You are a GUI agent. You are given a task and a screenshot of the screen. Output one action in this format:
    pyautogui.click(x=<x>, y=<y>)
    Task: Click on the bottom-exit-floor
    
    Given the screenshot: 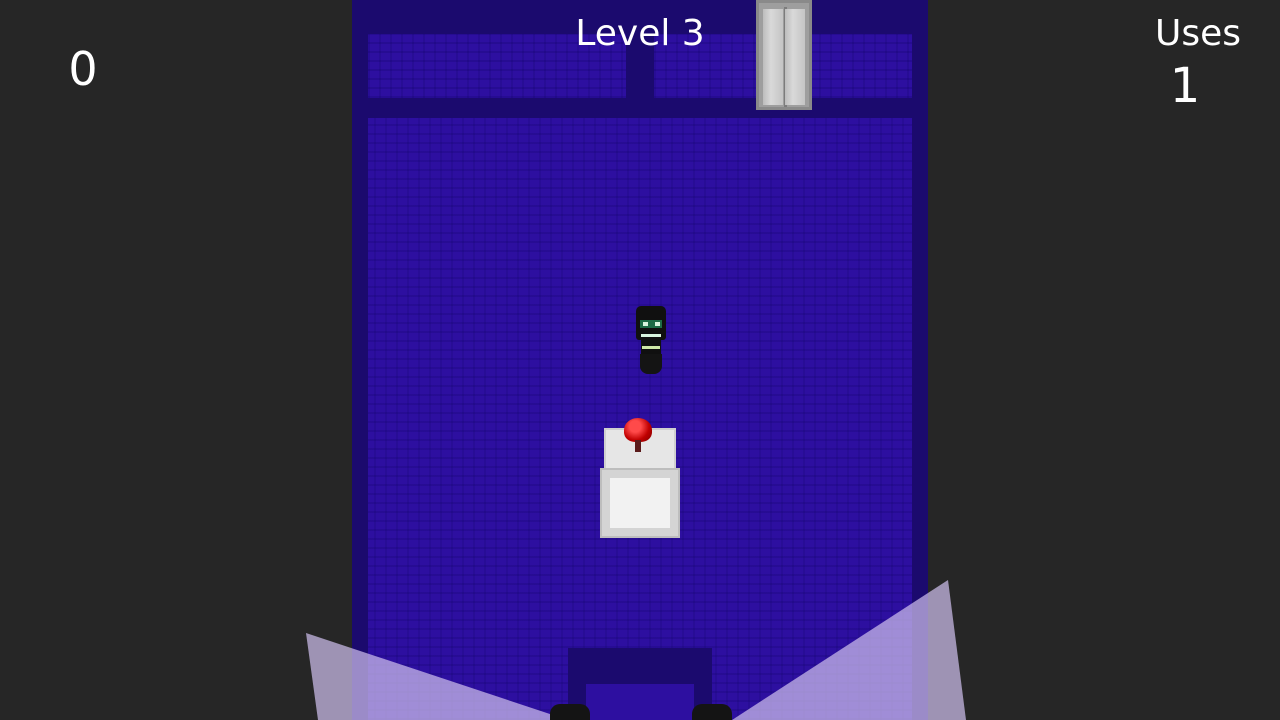 What is the action you would take?
    pyautogui.click(x=640, y=702)
    